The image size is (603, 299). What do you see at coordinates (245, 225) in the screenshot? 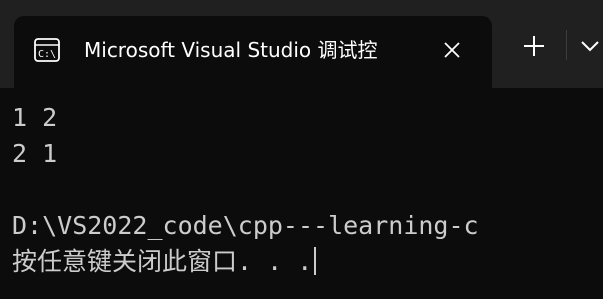
I see `path-line: D:\VS2022_code\cpp---learning-c` at bounding box center [245, 225].